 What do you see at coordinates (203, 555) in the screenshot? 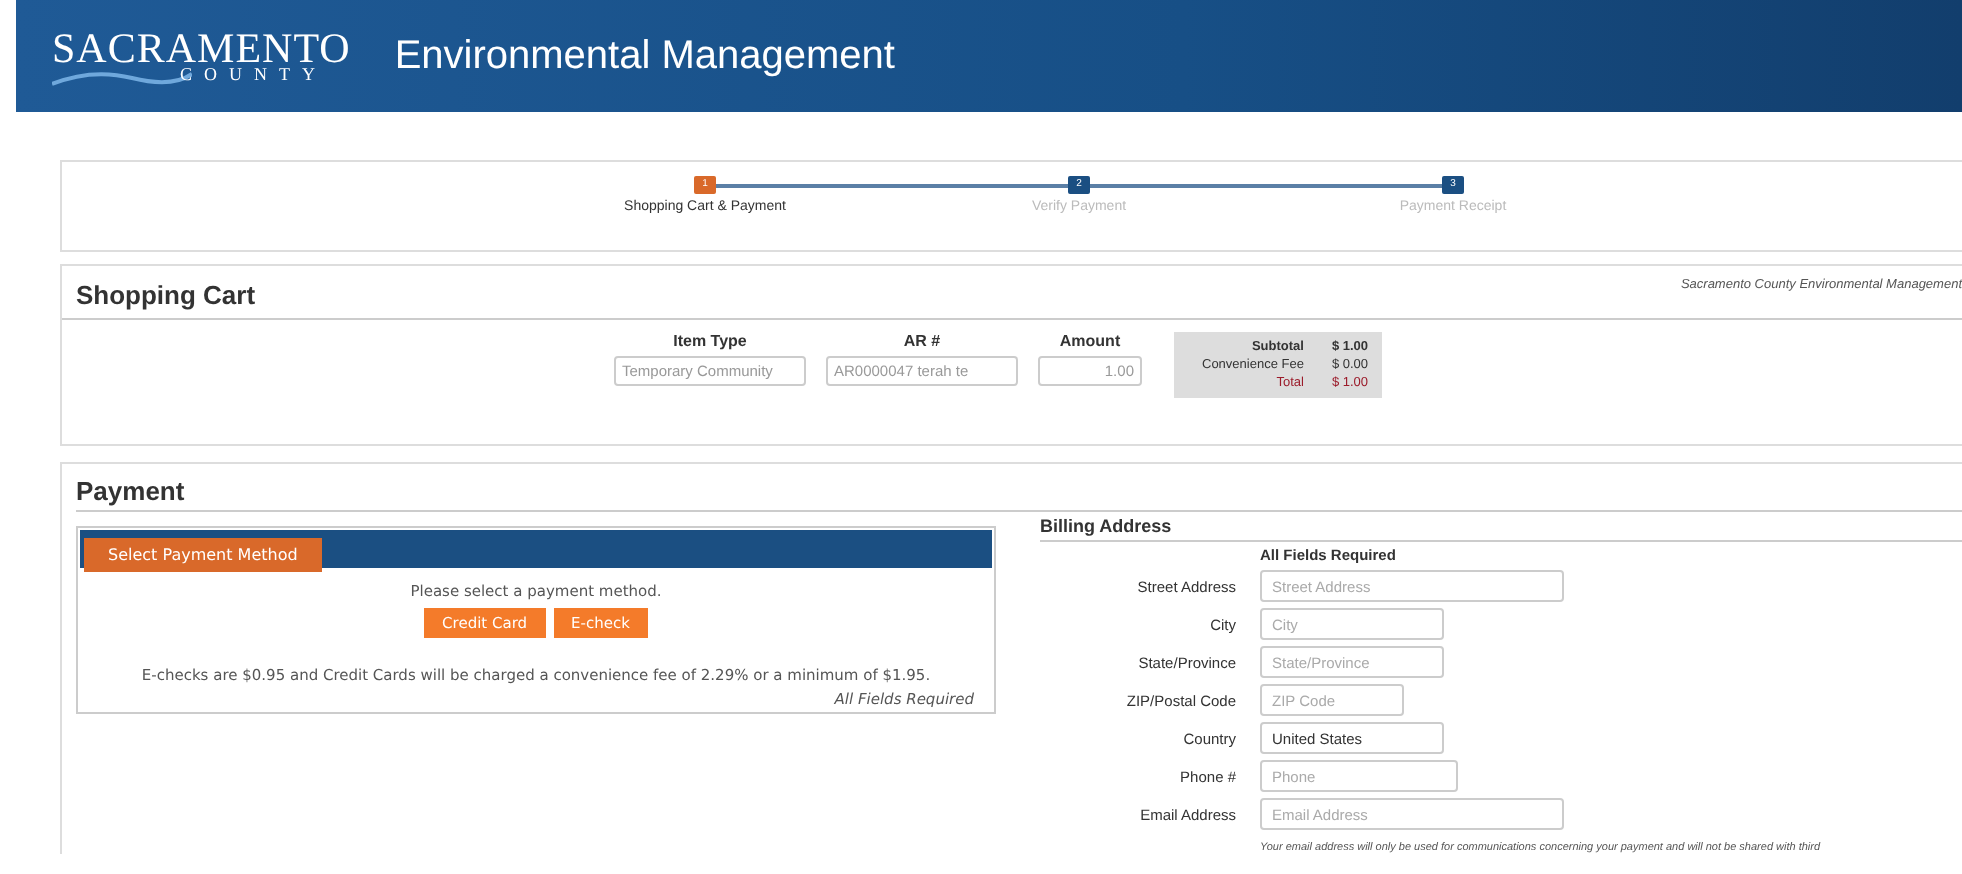
I see `payment-method-tab: Select Payment Method` at bounding box center [203, 555].